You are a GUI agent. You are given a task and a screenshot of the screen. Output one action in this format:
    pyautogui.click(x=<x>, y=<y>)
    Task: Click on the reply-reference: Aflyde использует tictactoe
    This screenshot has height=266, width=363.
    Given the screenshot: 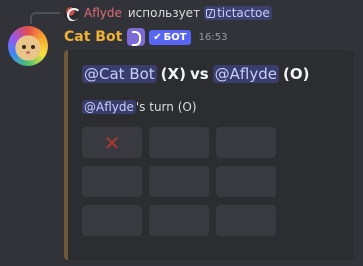 What is the action you would take?
    pyautogui.click(x=168, y=13)
    